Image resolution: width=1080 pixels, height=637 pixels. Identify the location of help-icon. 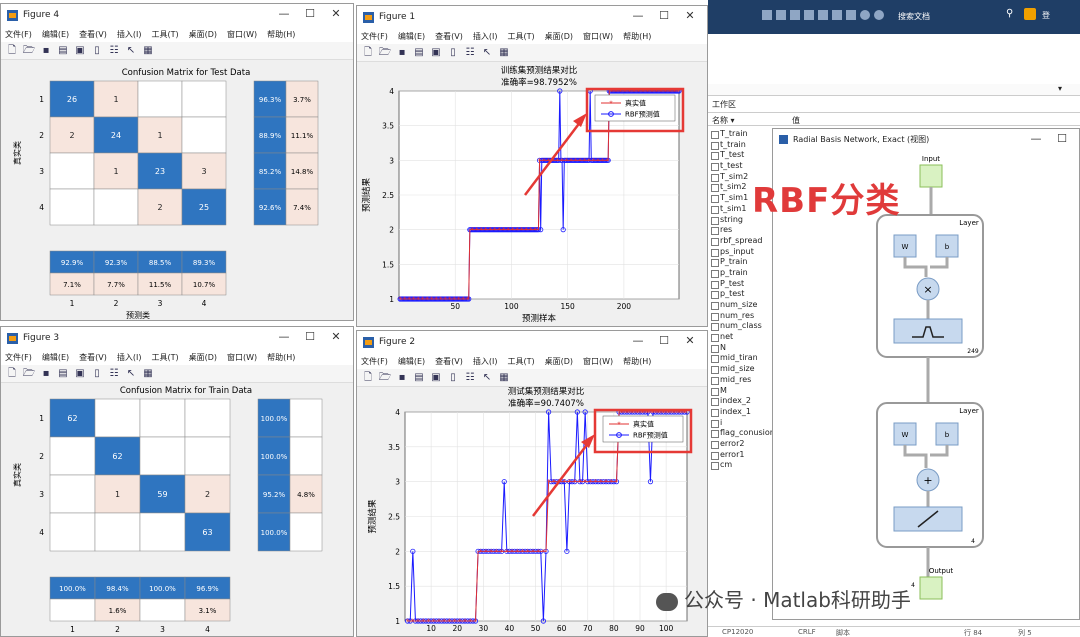
(865, 15).